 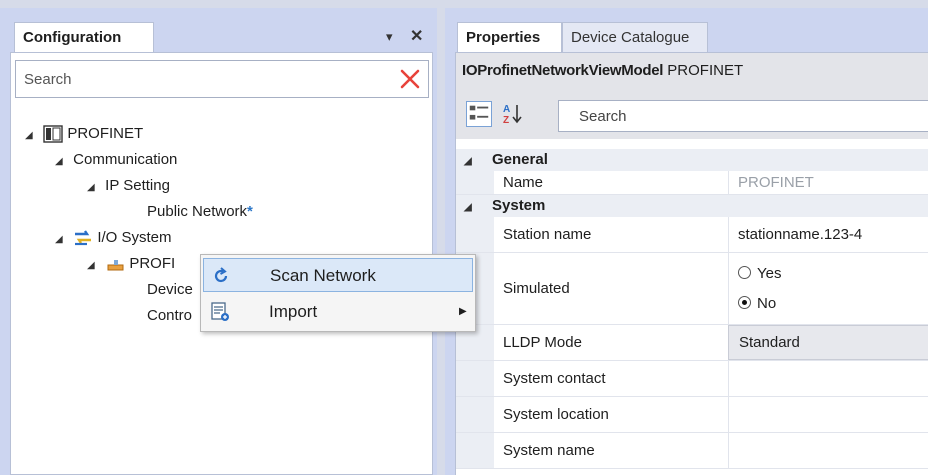 I want to click on property-name-label: Name, so click(x=523, y=182).